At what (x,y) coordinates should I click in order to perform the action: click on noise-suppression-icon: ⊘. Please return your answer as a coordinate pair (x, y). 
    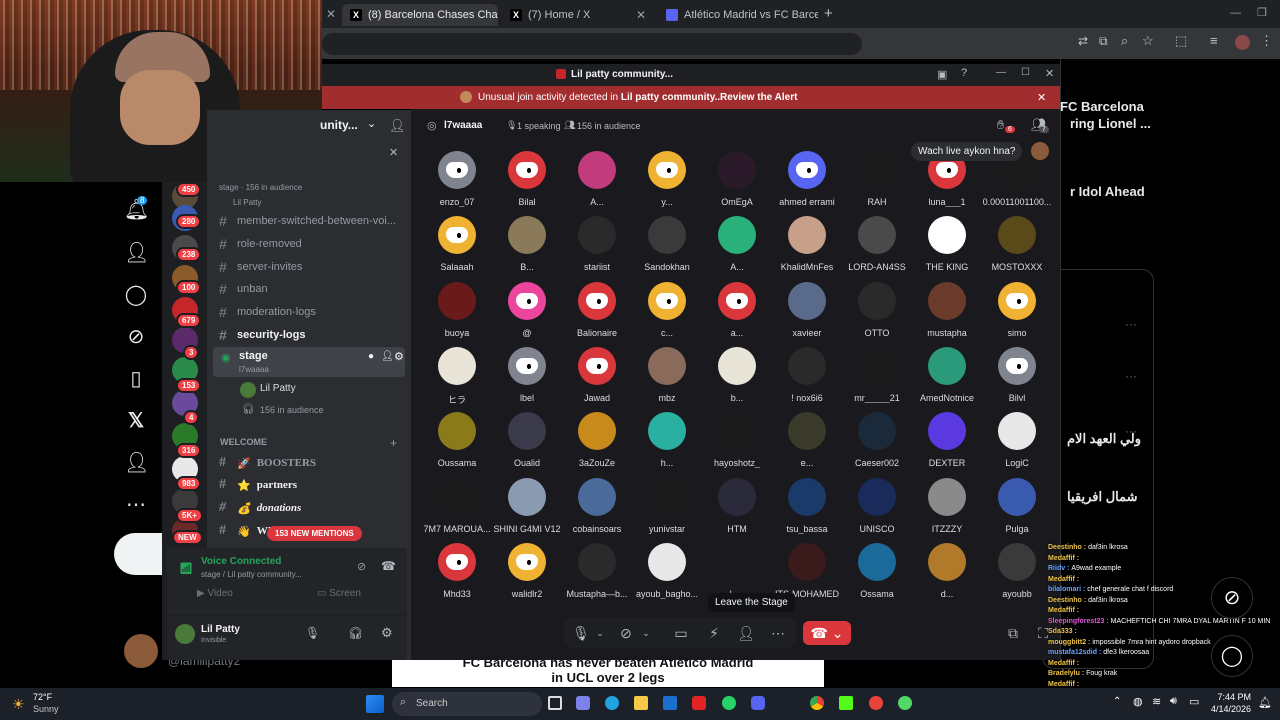
    Looking at the image, I should click on (361, 566).